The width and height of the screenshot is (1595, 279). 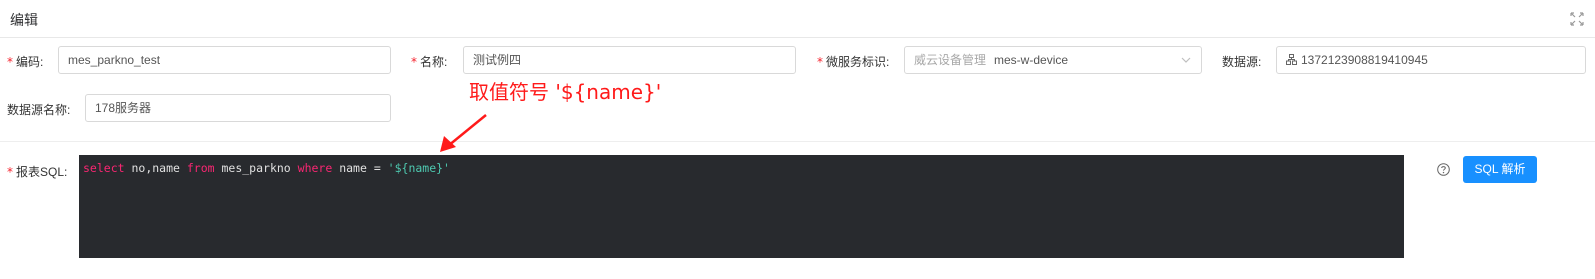 I want to click on service-label: * 微服务标识:, so click(x=853, y=62).